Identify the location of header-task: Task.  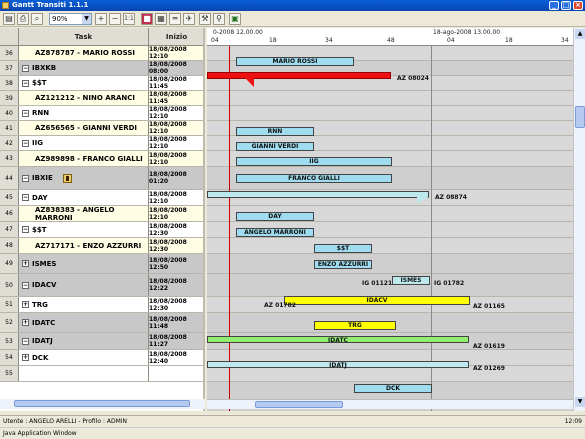
(84, 37).